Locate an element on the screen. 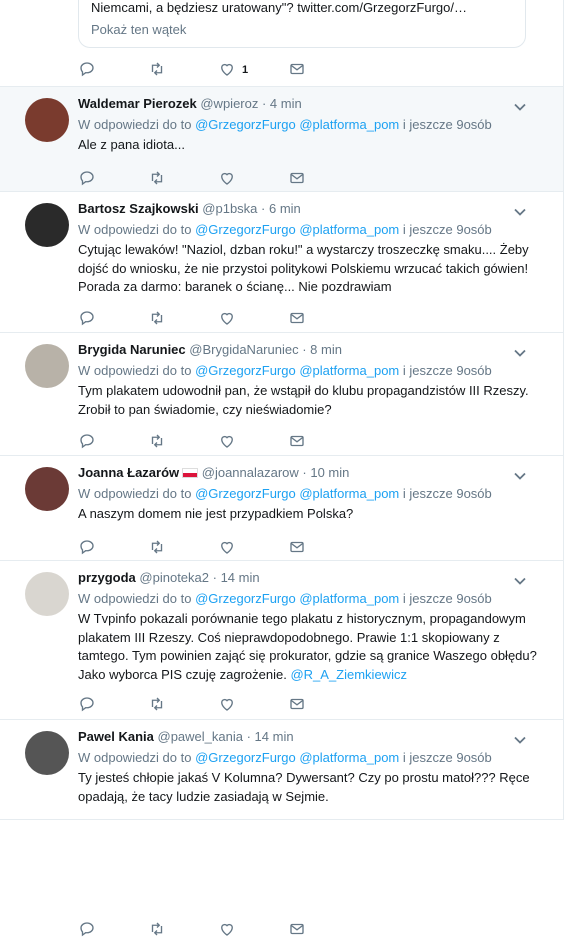 Image resolution: width=565 pixels, height=941 pixels. username: @joannalazarow is located at coordinates (250, 472).